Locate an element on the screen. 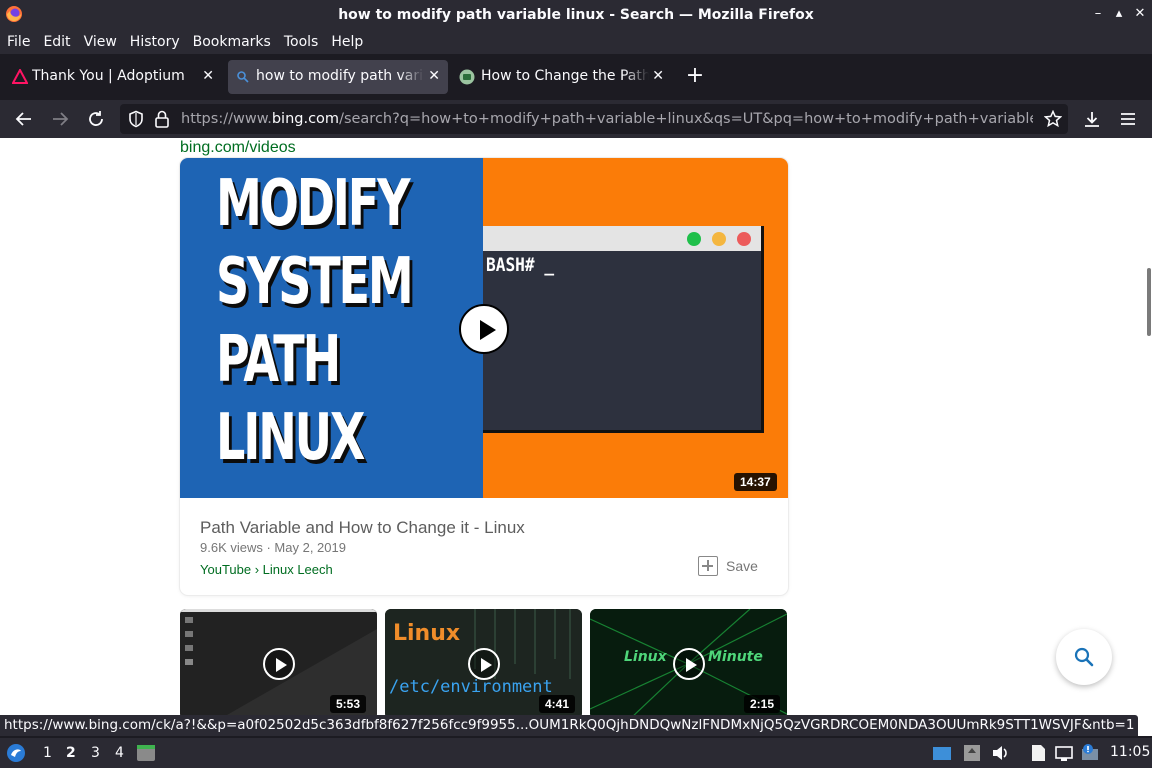 This screenshot has width=1152, height=768. tab-adoptium: Thank You | Adoptium ✕ is located at coordinates (113, 77).